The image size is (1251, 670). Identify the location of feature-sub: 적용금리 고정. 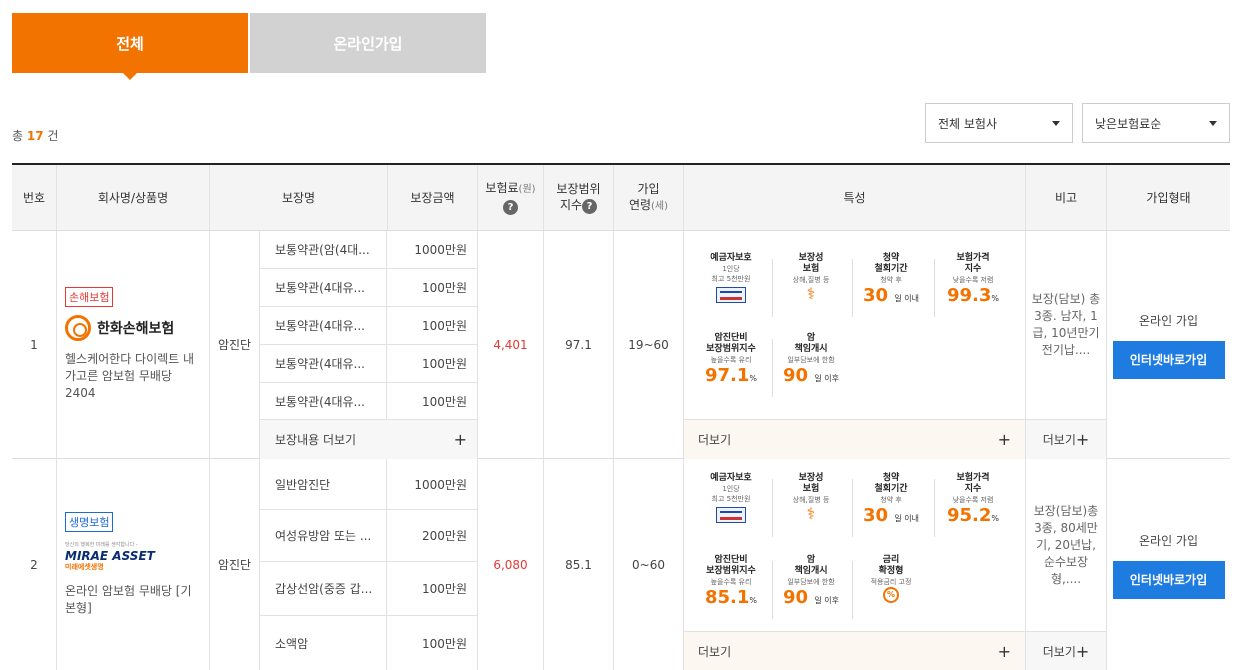
(891, 582).